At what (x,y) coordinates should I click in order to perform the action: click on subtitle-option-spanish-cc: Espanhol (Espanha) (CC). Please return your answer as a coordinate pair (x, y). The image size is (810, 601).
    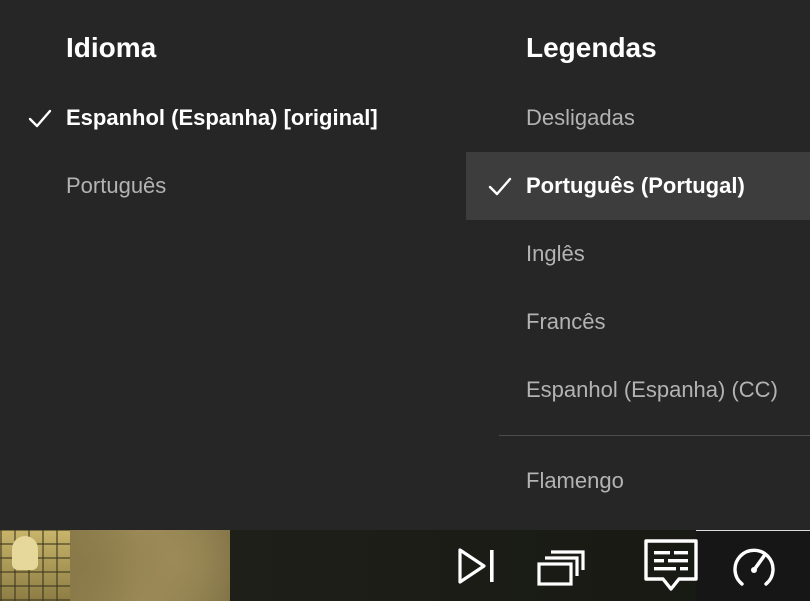
    Looking at the image, I should click on (638, 390).